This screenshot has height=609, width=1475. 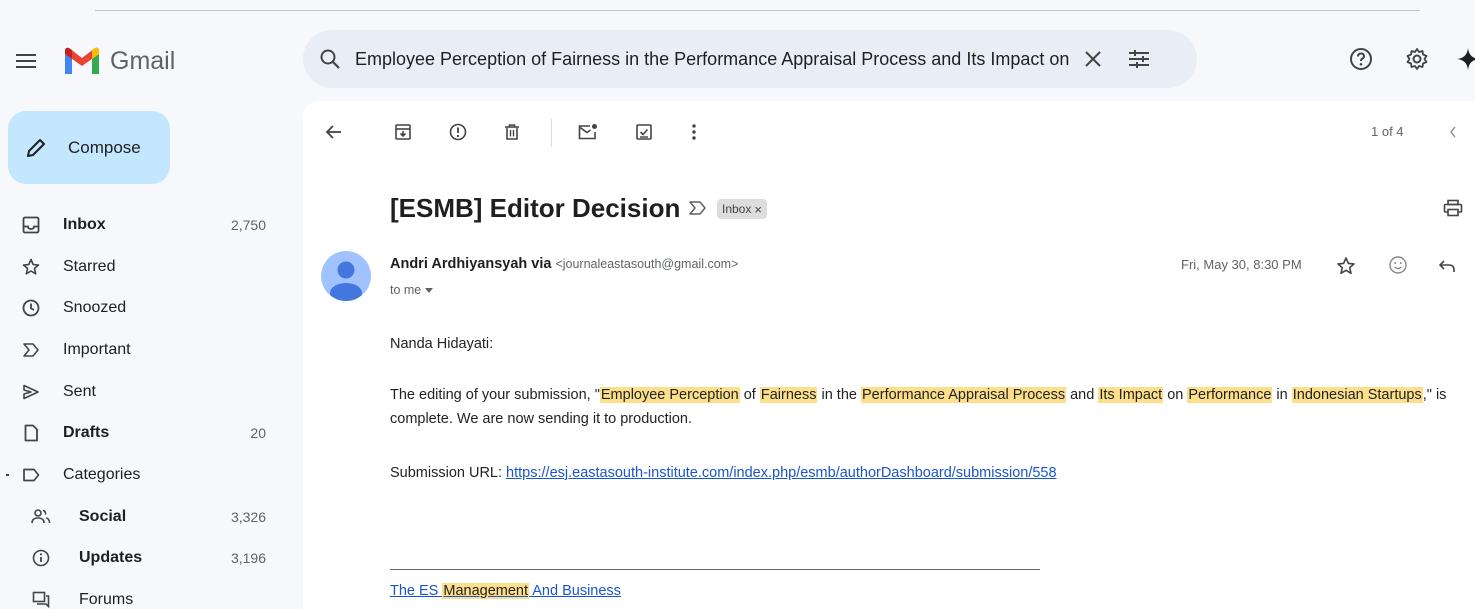 I want to click on tune-icon, so click(x=1139, y=59).